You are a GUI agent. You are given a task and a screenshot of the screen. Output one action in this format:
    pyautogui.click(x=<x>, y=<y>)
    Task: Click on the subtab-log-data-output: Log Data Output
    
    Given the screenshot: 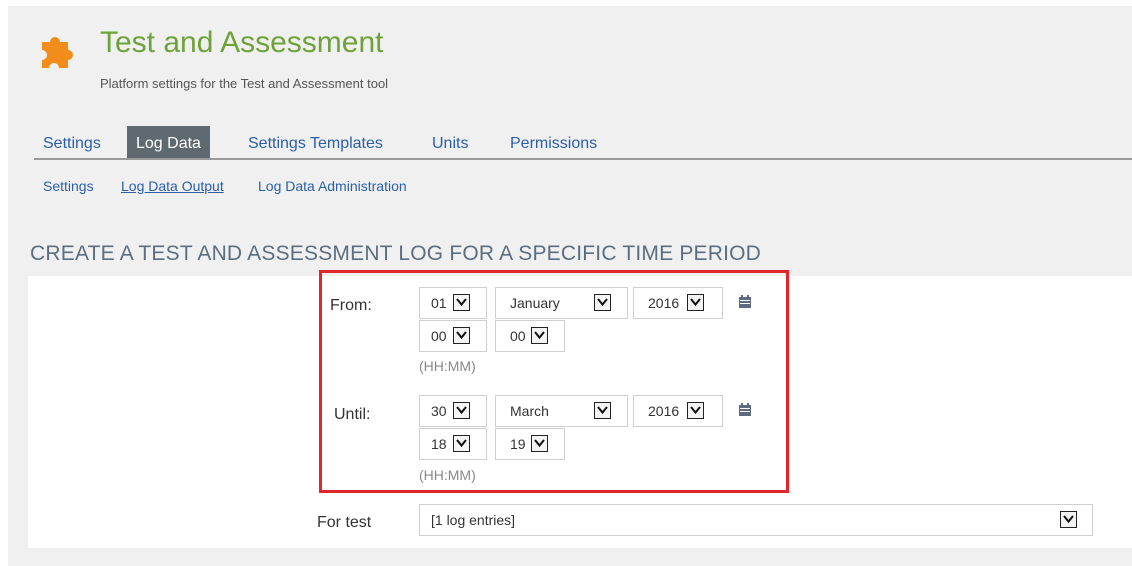 What is the action you would take?
    pyautogui.click(x=172, y=186)
    